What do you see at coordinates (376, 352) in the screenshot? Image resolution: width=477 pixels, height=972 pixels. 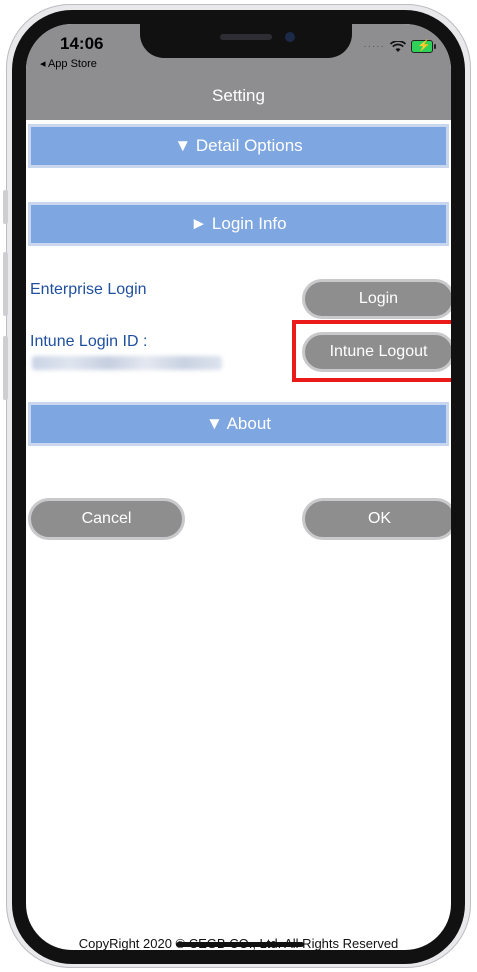 I see `intune-logout-button: Intune Logout` at bounding box center [376, 352].